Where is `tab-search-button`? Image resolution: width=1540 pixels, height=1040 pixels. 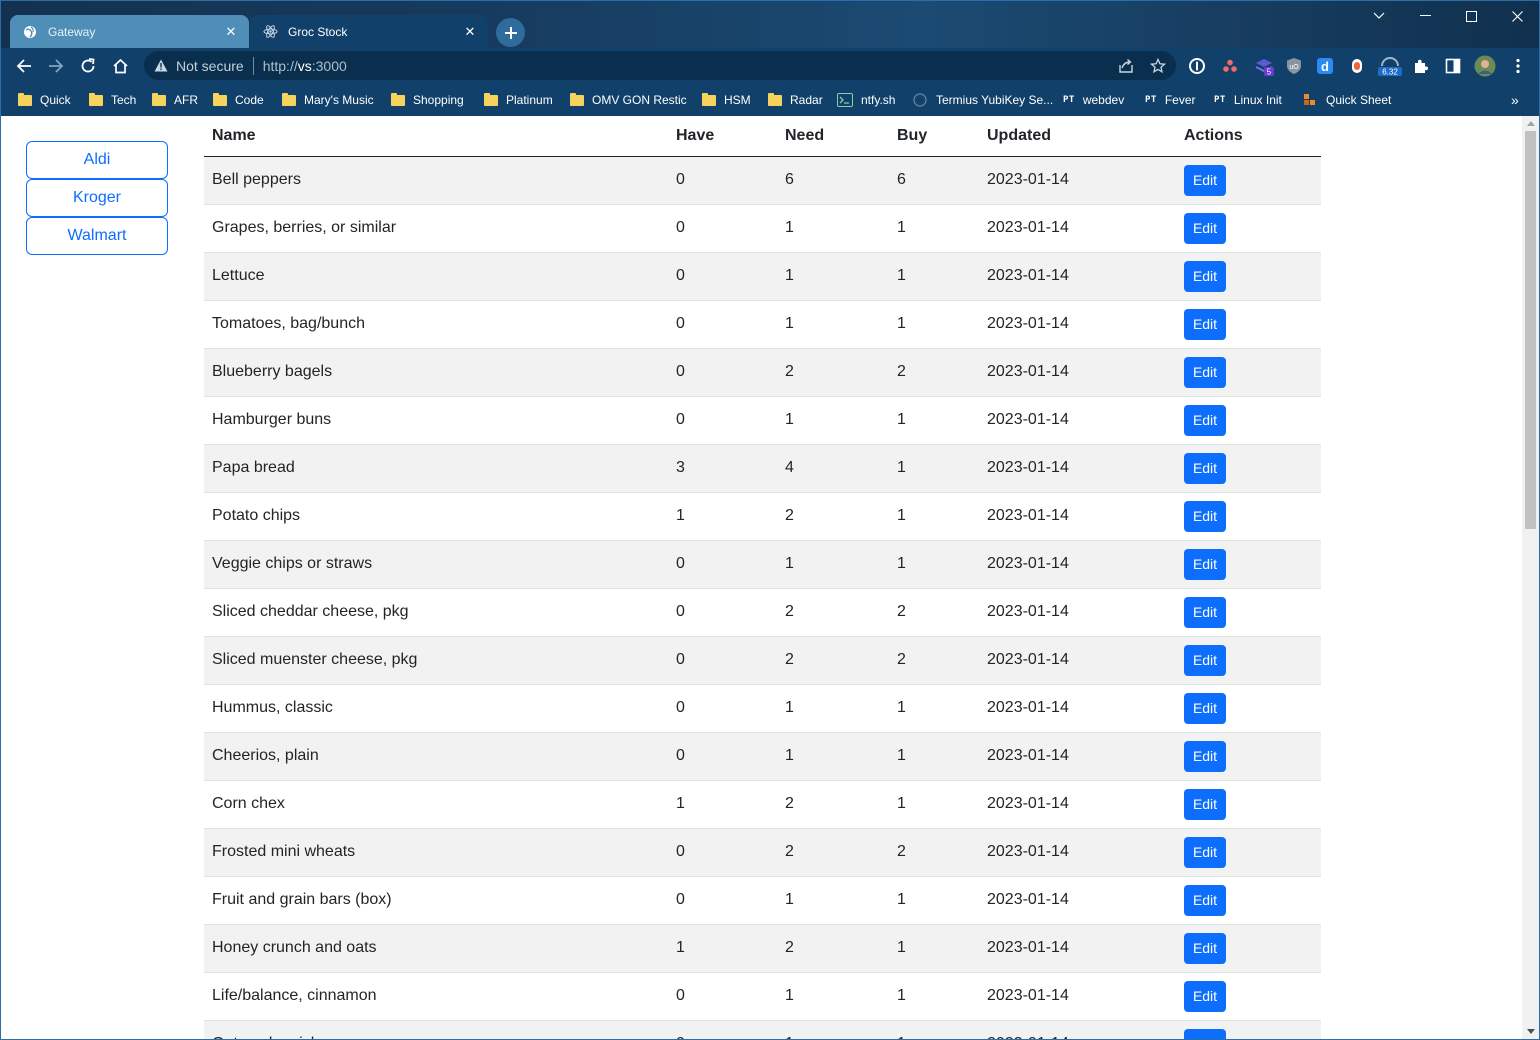
tab-search-button is located at coordinates (1379, 16).